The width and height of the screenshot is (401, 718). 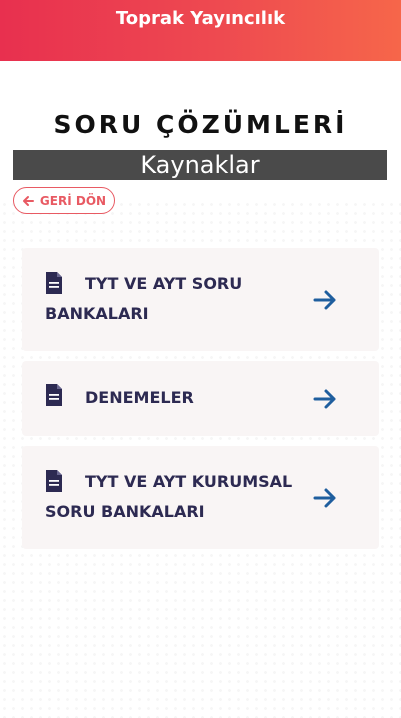 What do you see at coordinates (144, 298) in the screenshot?
I see `card-label: TYT VE AYT SORU BANKALARI` at bounding box center [144, 298].